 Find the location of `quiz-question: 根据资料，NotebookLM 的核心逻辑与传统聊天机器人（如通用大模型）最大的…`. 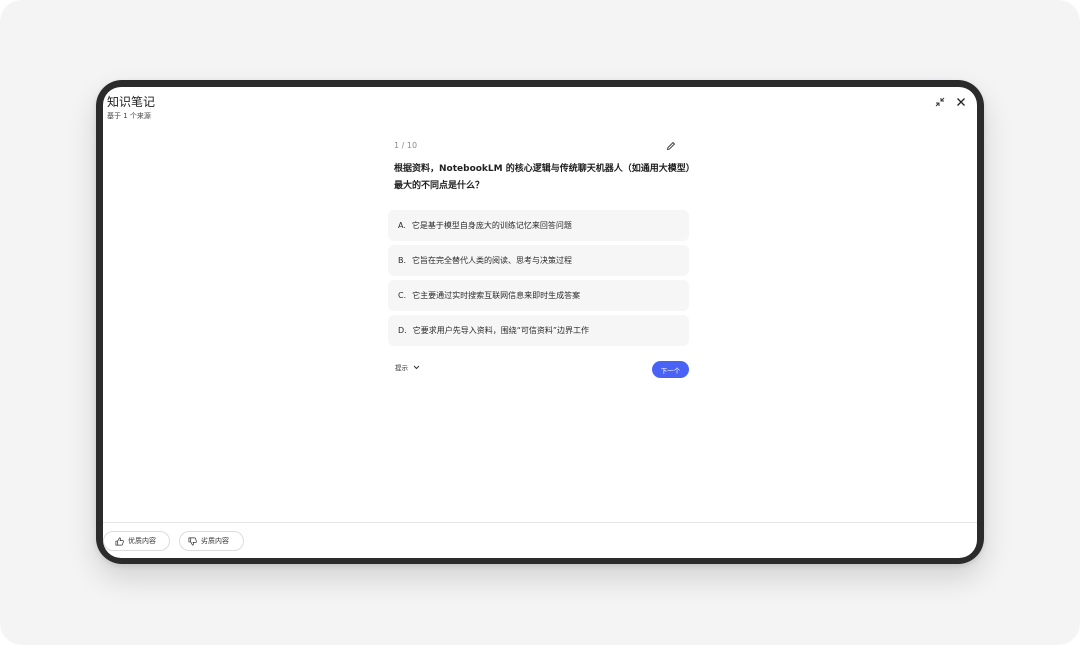

quiz-question: 根据资料，NotebookLM 的核心逻辑与传统聊天机器人（如通用大模型）最大的… is located at coordinates (542, 177).